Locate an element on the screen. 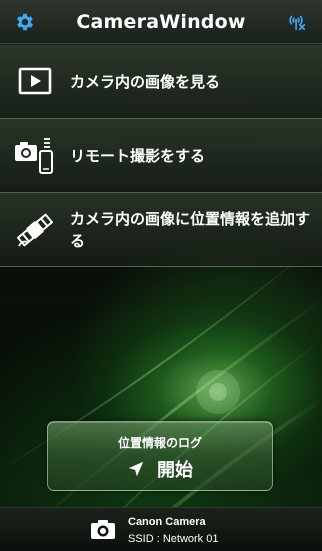  top-bar: CameraWindow is located at coordinates (161, 22).